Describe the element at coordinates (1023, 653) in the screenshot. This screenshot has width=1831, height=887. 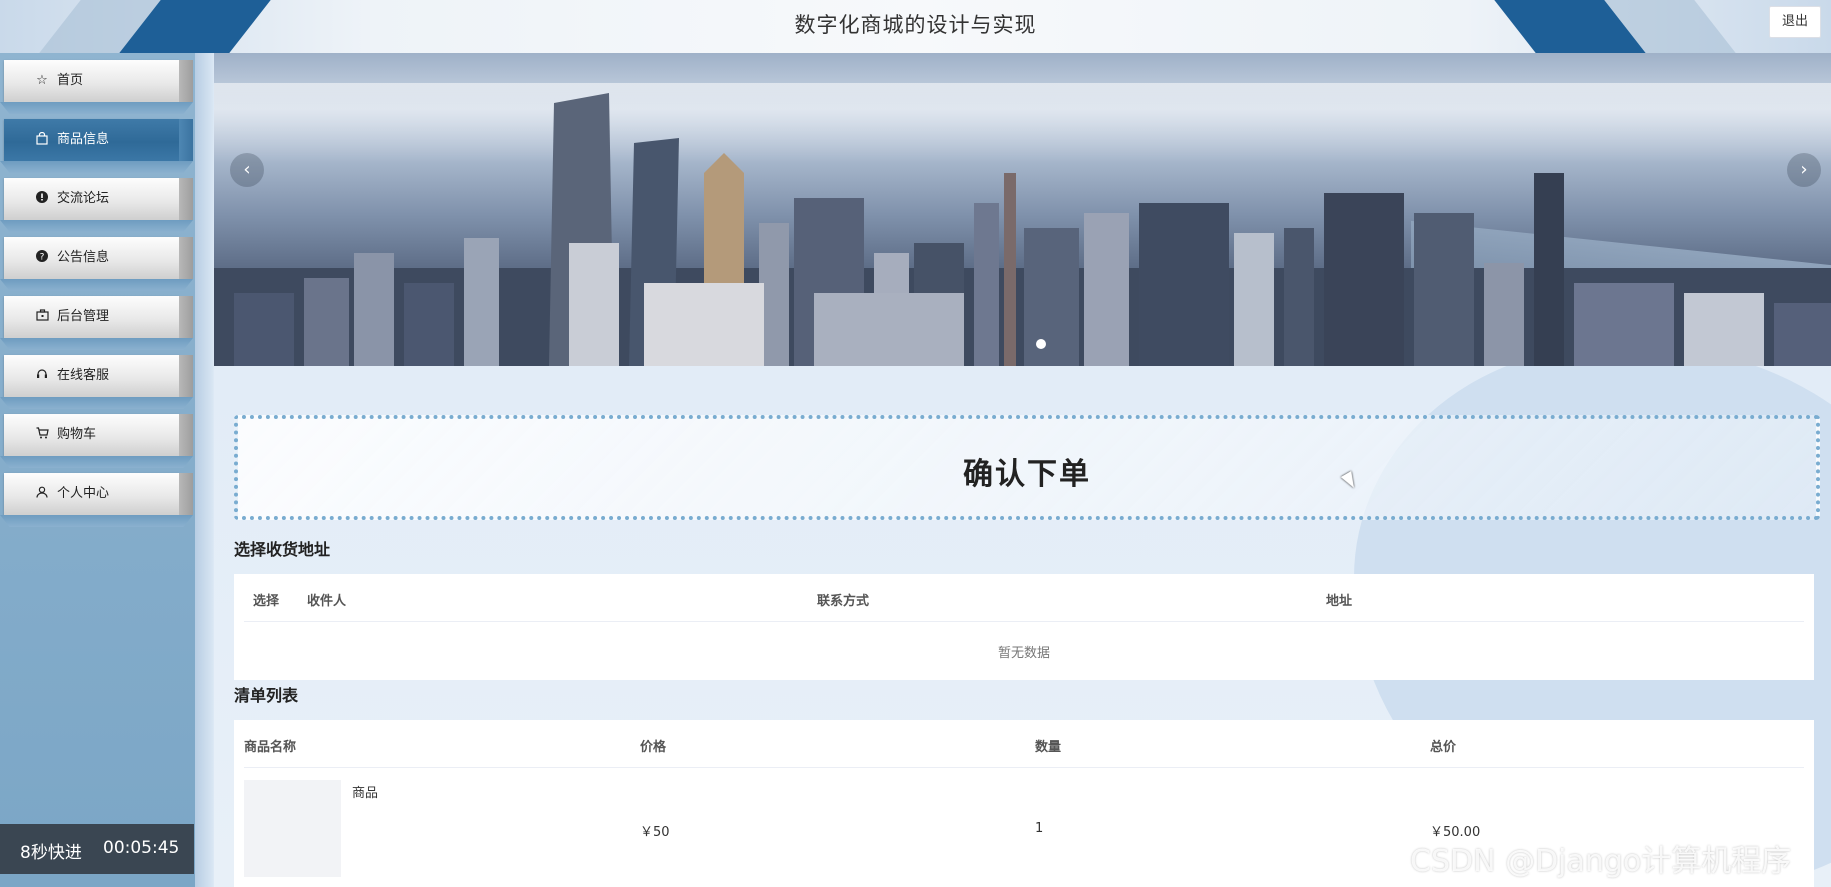
I see `empty-state-text: 暂无数据` at that location.